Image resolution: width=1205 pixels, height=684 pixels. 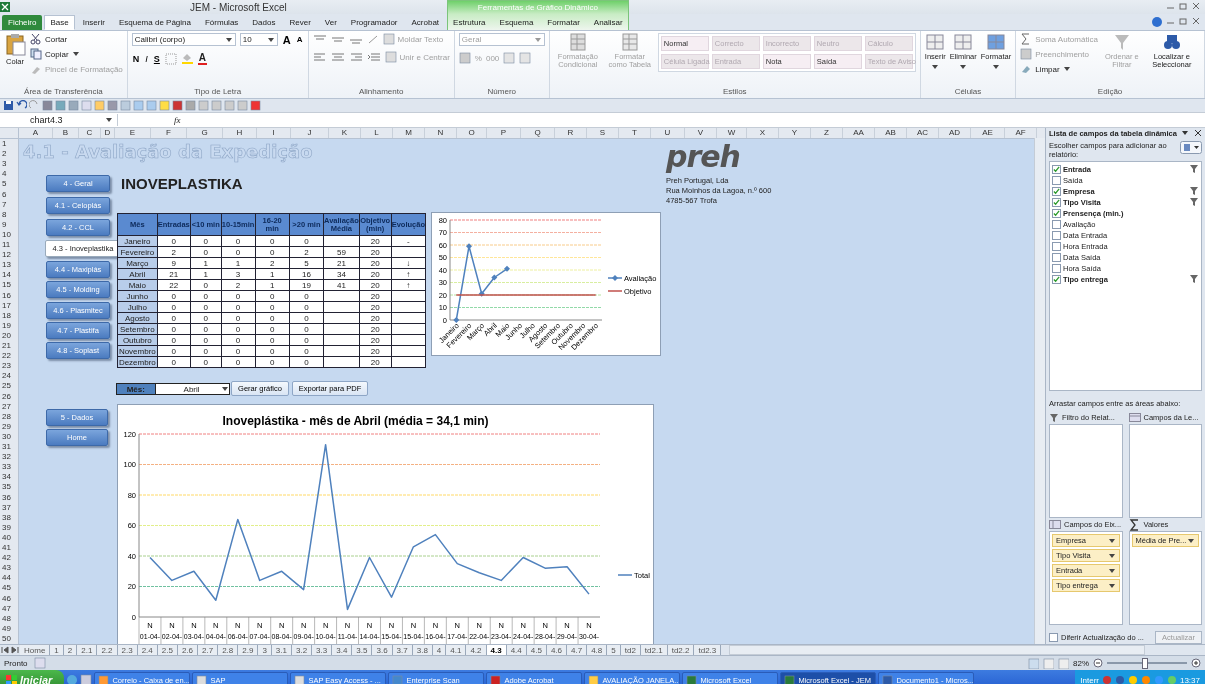 What do you see at coordinates (408, 263) in the screenshot?
I see `table-cell: ↓` at bounding box center [408, 263].